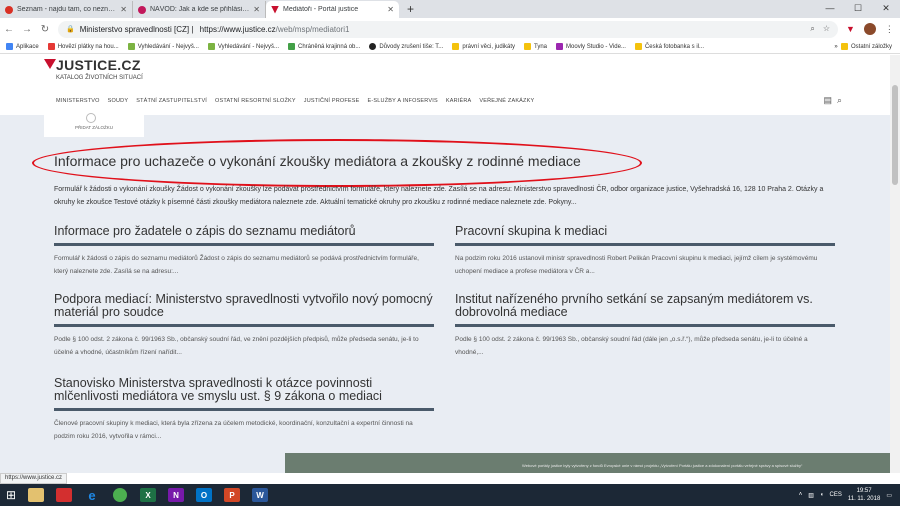 This screenshot has height=506, width=900. What do you see at coordinates (66, 9) in the screenshot?
I see `browser-tab-1: Seznam - najdu tam, co neznám ✕` at bounding box center [66, 9].